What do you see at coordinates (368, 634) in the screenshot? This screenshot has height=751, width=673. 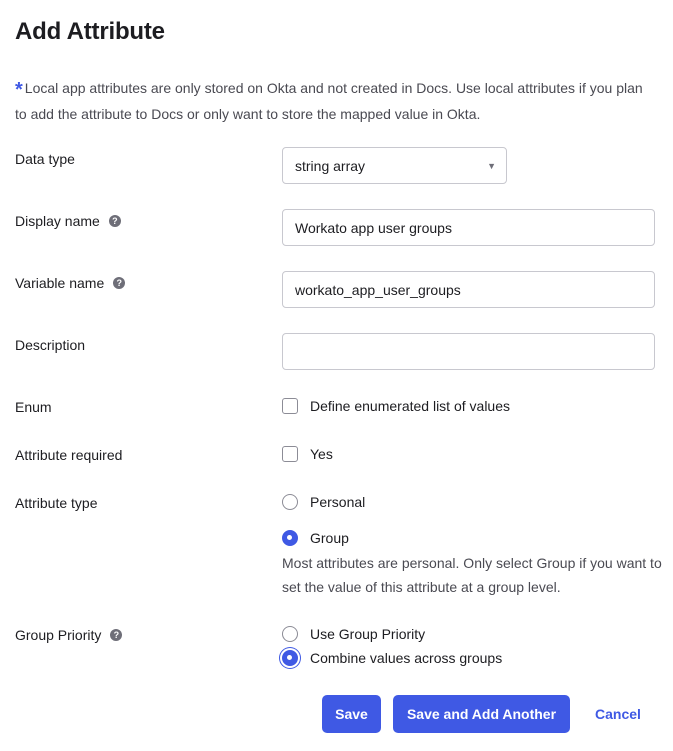 I see `use-group-priority-label: Use Group Priority` at bounding box center [368, 634].